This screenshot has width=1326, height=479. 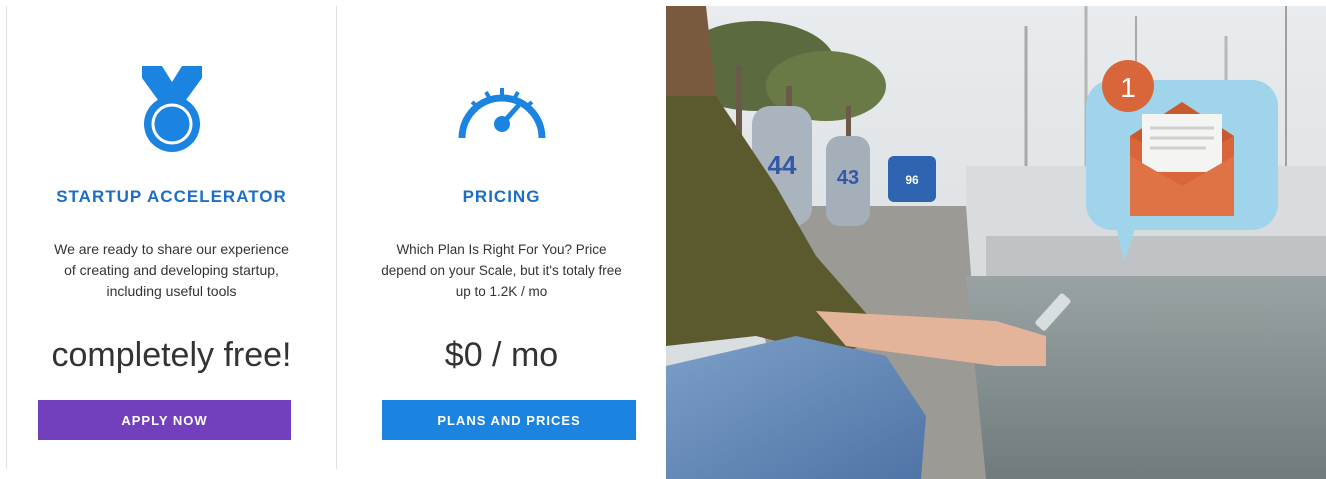 I want to click on card-price: $0 / mo, so click(x=501, y=355).